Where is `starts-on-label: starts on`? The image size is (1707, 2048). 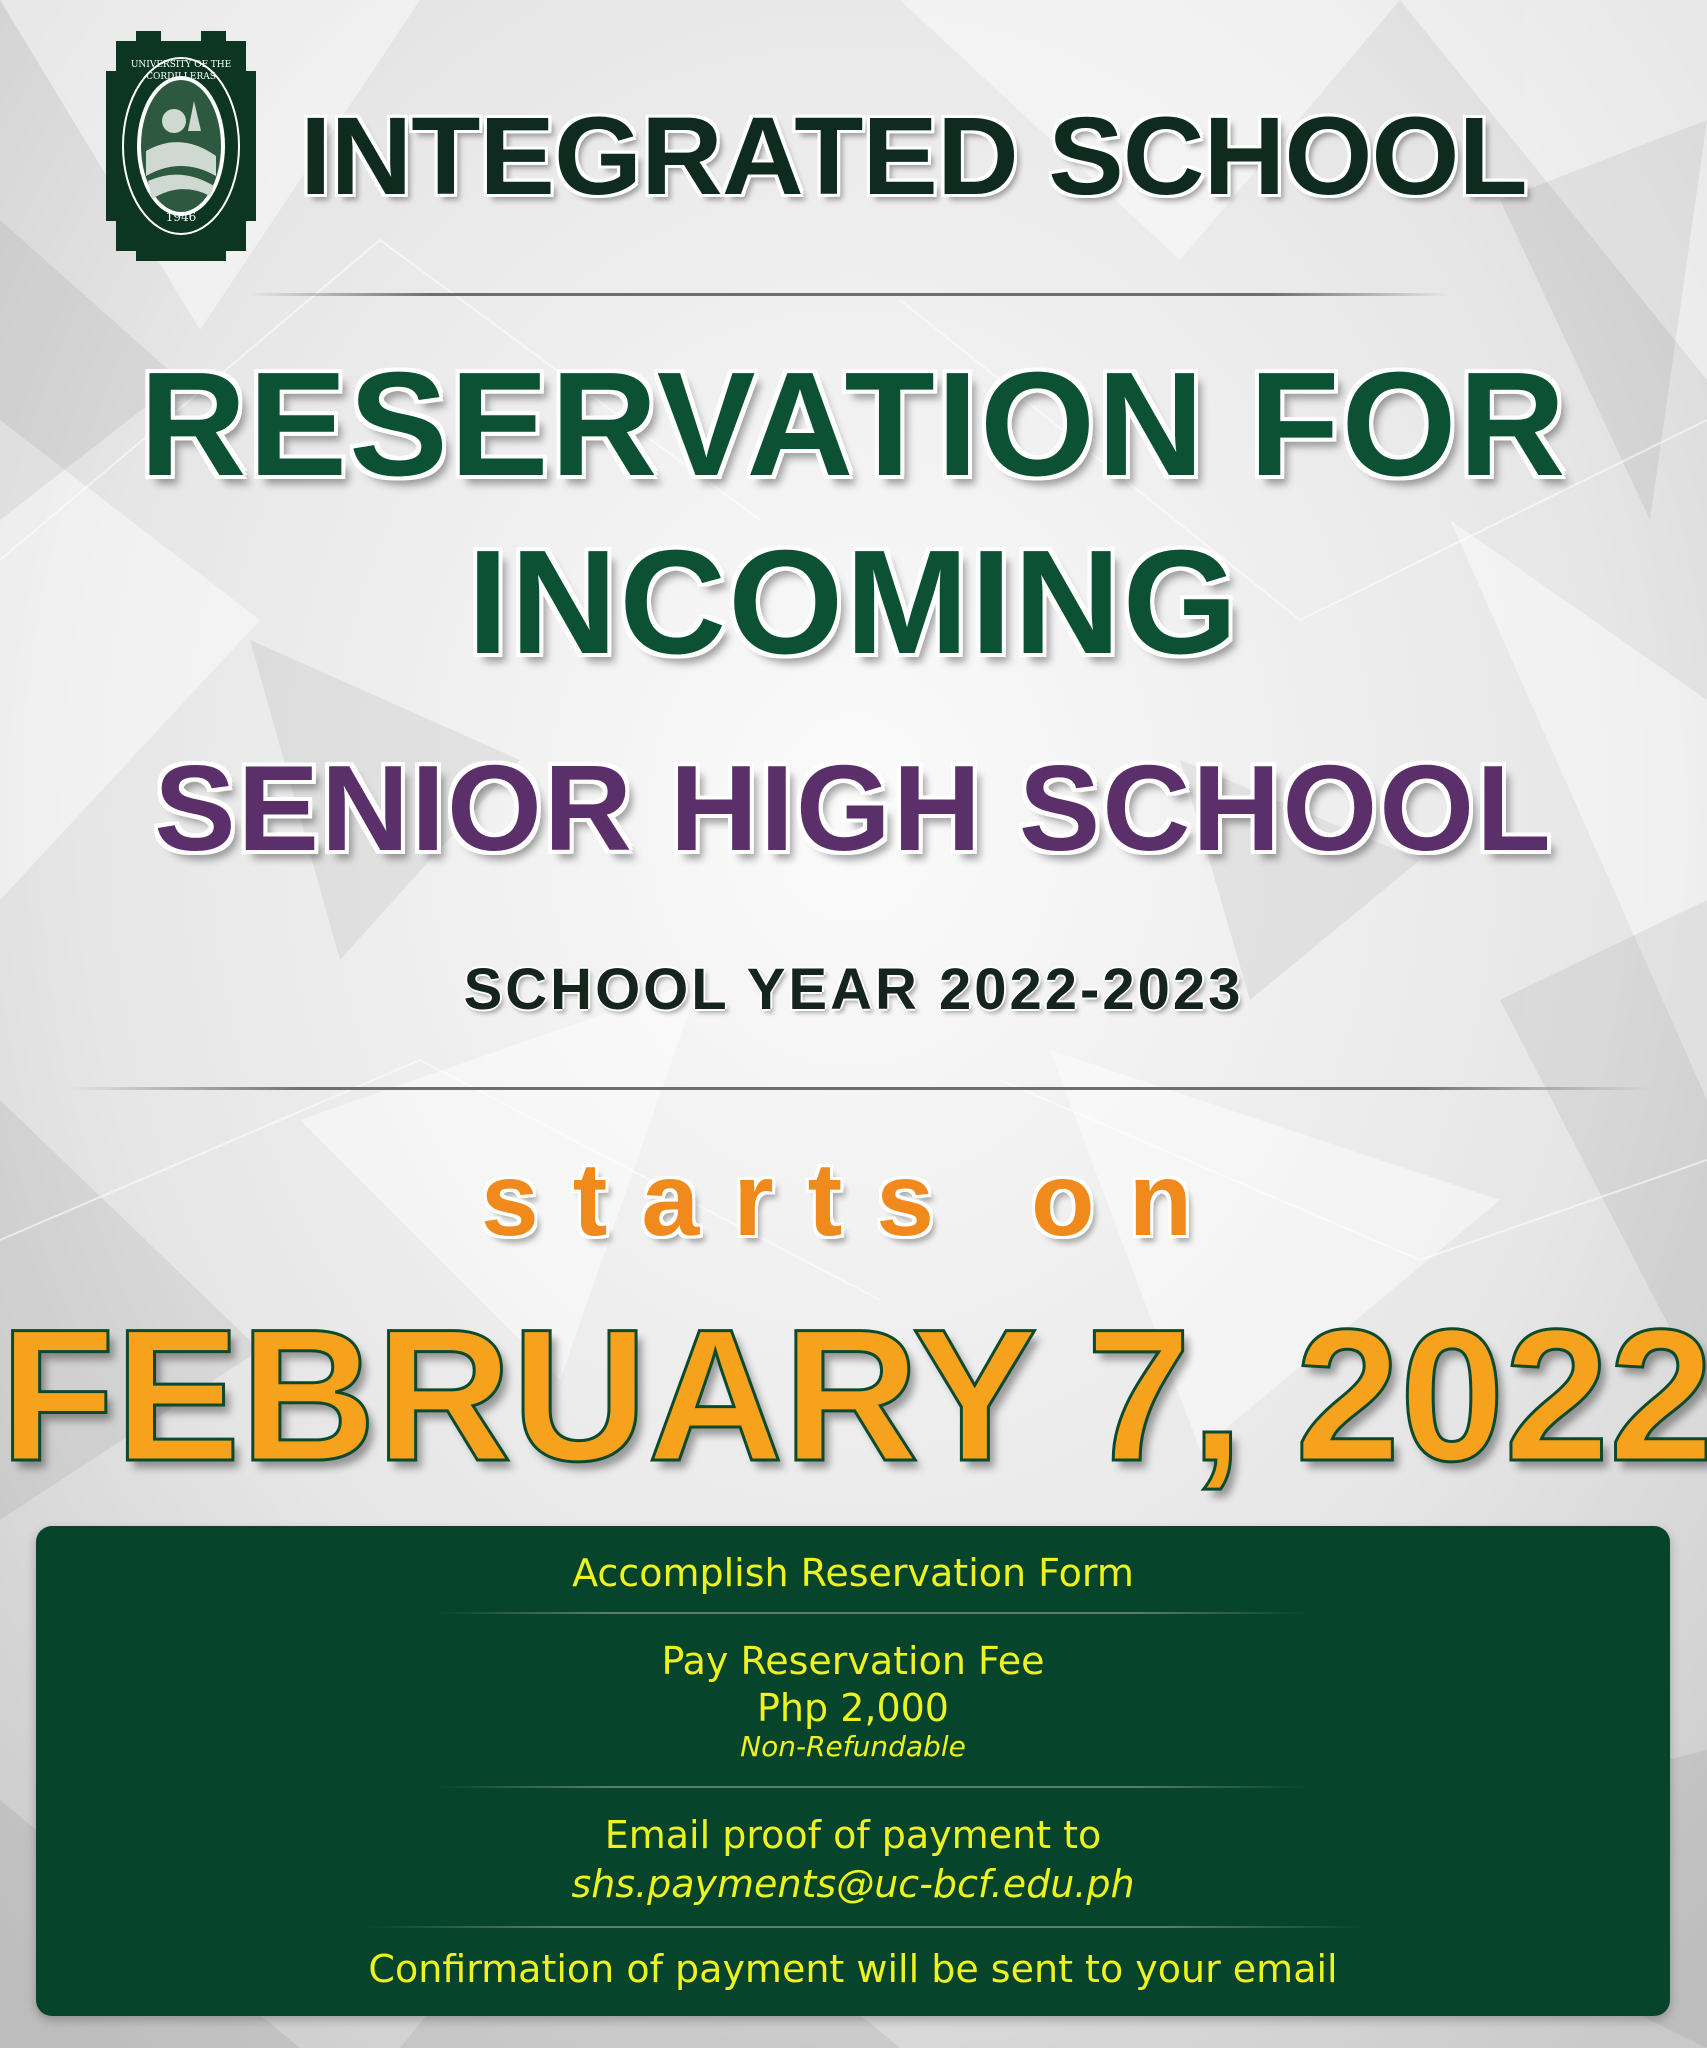
starts-on-label: starts on is located at coordinates (853, 1200).